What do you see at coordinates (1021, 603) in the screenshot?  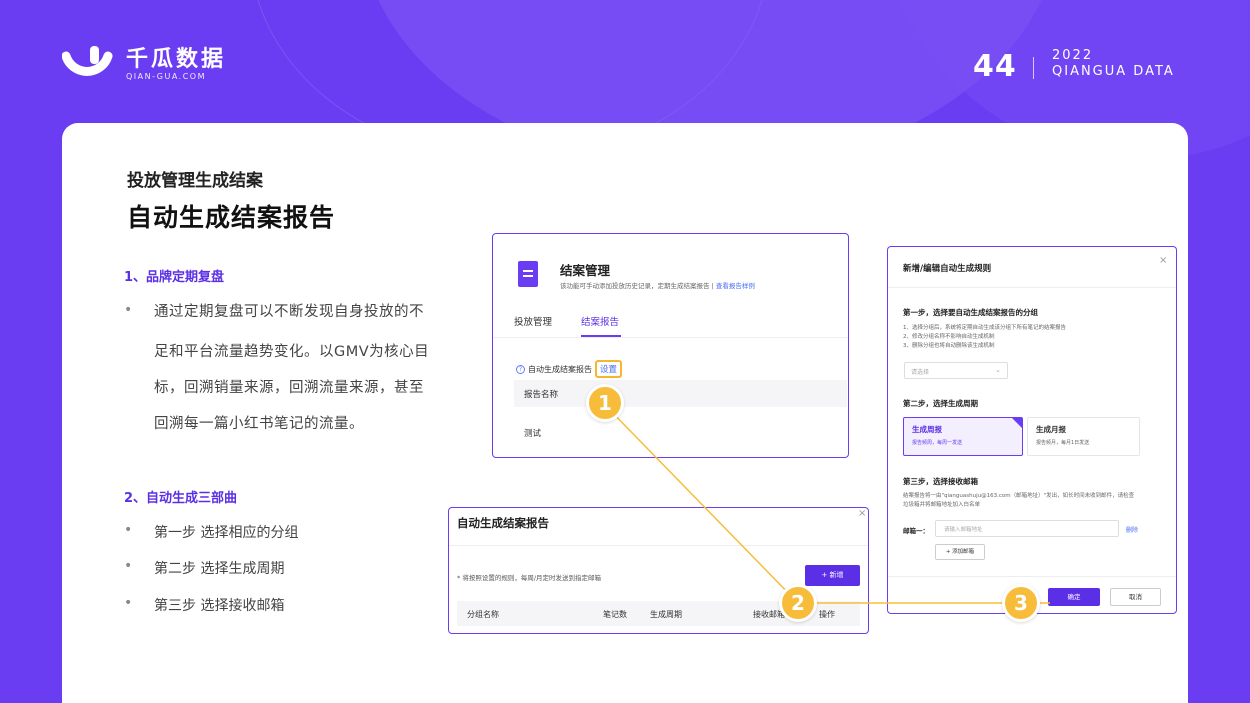 I see `callout-3: 3` at bounding box center [1021, 603].